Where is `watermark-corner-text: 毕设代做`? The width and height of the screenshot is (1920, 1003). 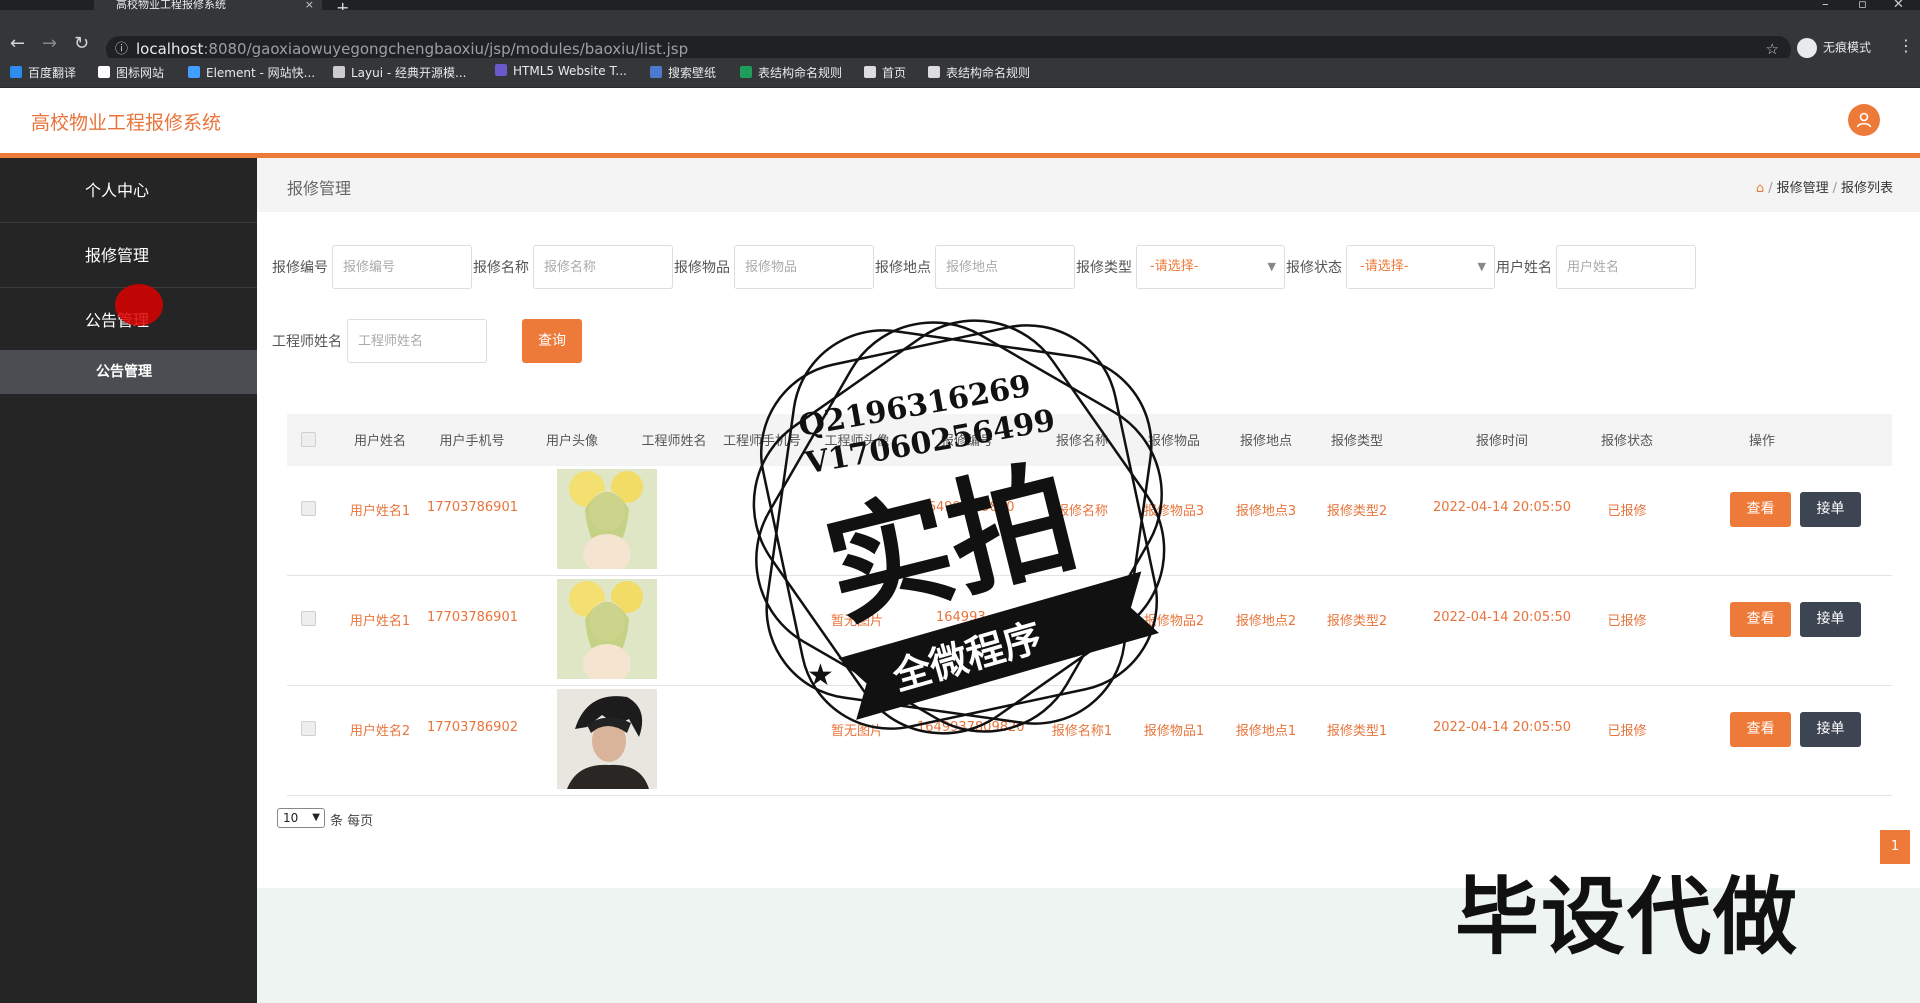
watermark-corner-text: 毕设代做 is located at coordinates (1627, 917).